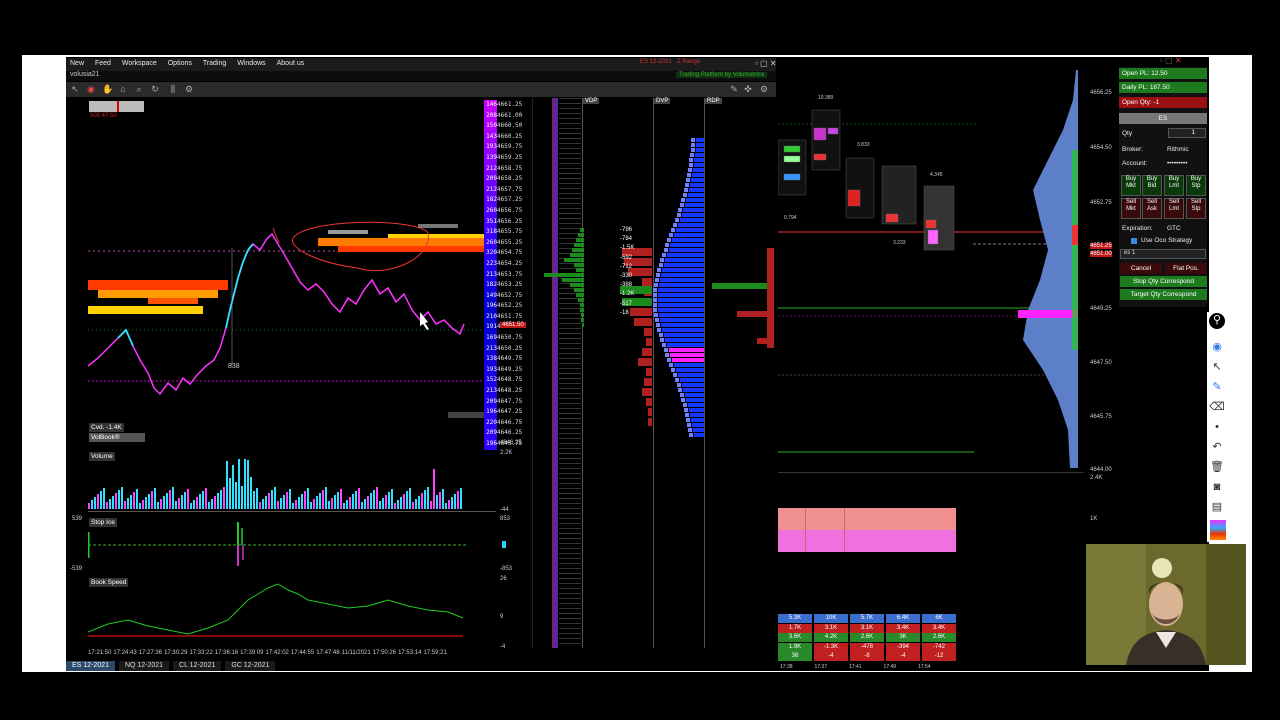 The height and width of the screenshot is (720, 1280). What do you see at coordinates (1177, 163) in the screenshot?
I see `account-value: •••••••••` at bounding box center [1177, 163].